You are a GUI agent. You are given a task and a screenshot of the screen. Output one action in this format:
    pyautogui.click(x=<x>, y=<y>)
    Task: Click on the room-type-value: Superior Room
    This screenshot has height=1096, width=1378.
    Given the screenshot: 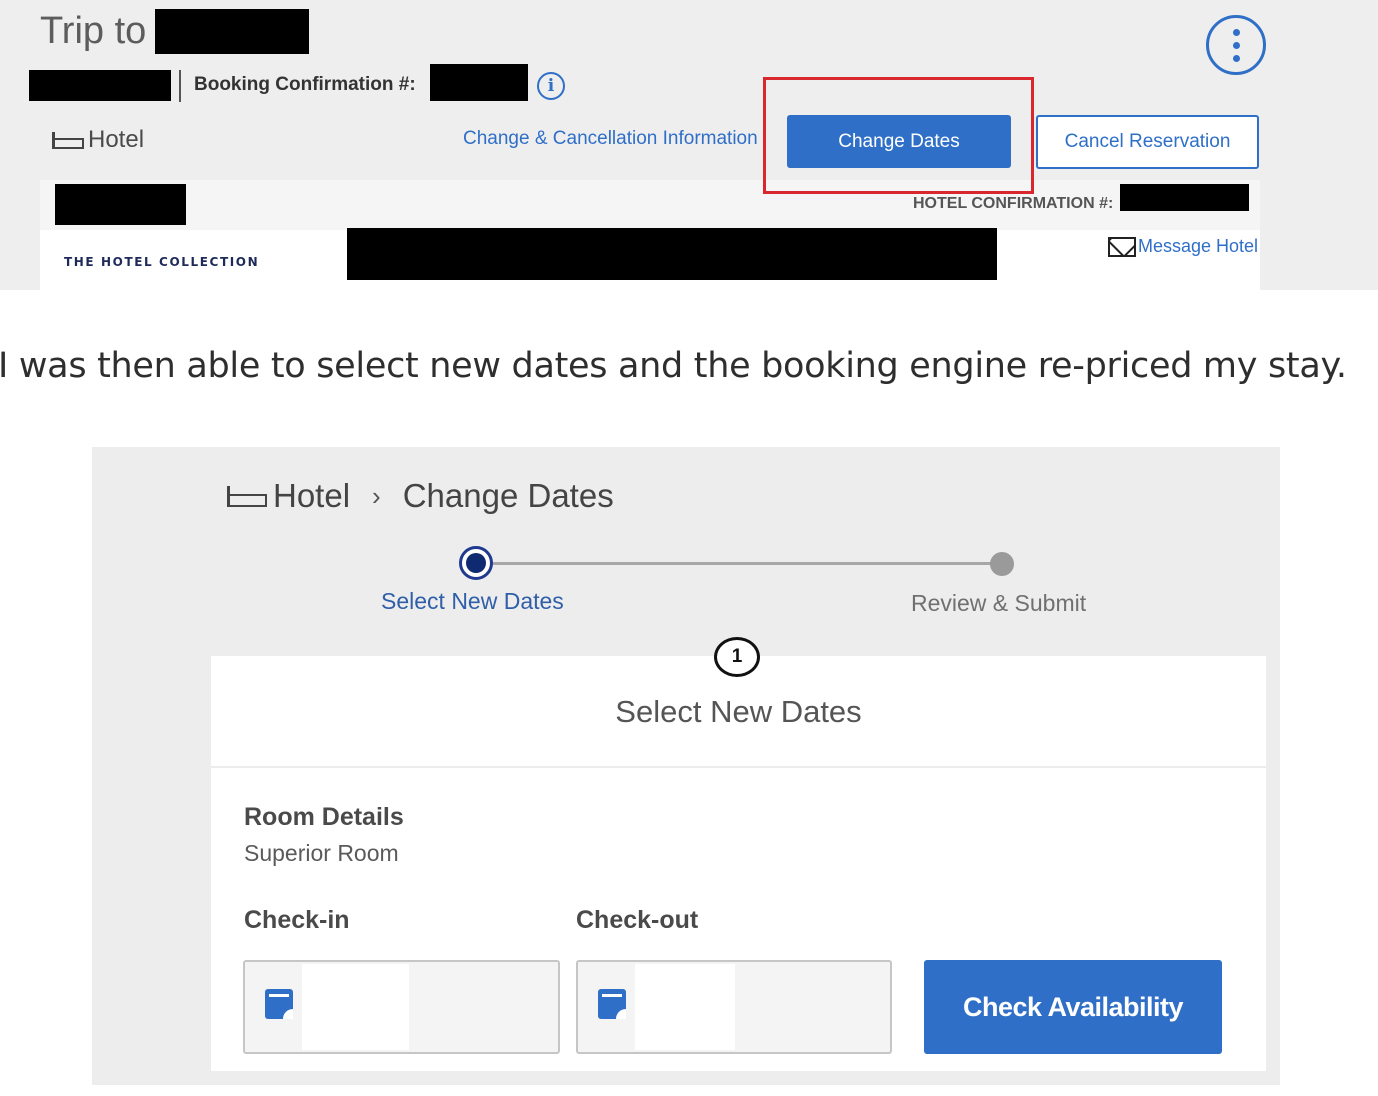 What is the action you would take?
    pyautogui.click(x=321, y=853)
    